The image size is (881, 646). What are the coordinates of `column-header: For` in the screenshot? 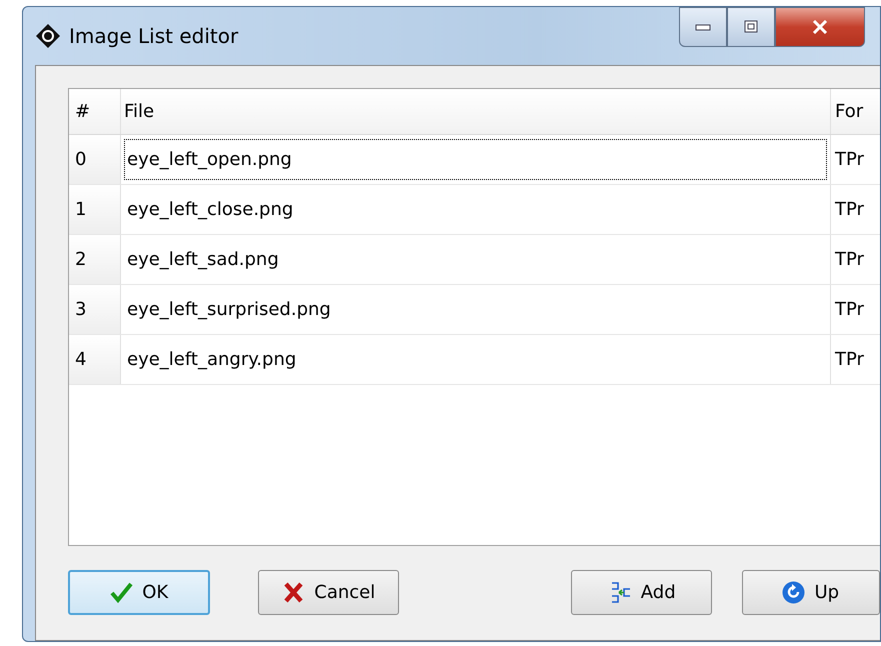 It's located at (849, 111).